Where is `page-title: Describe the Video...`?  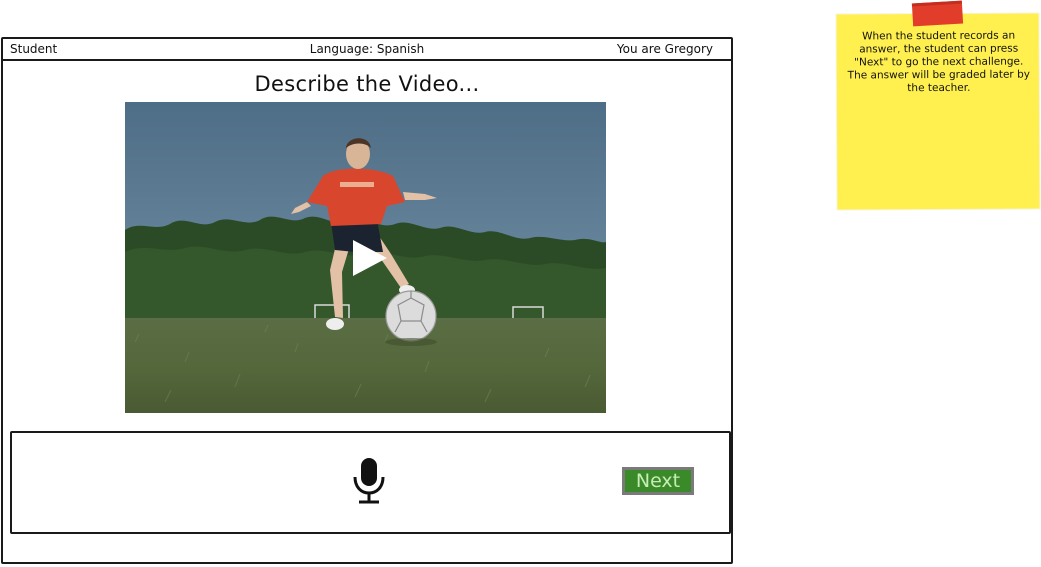 page-title: Describe the Video... is located at coordinates (367, 84).